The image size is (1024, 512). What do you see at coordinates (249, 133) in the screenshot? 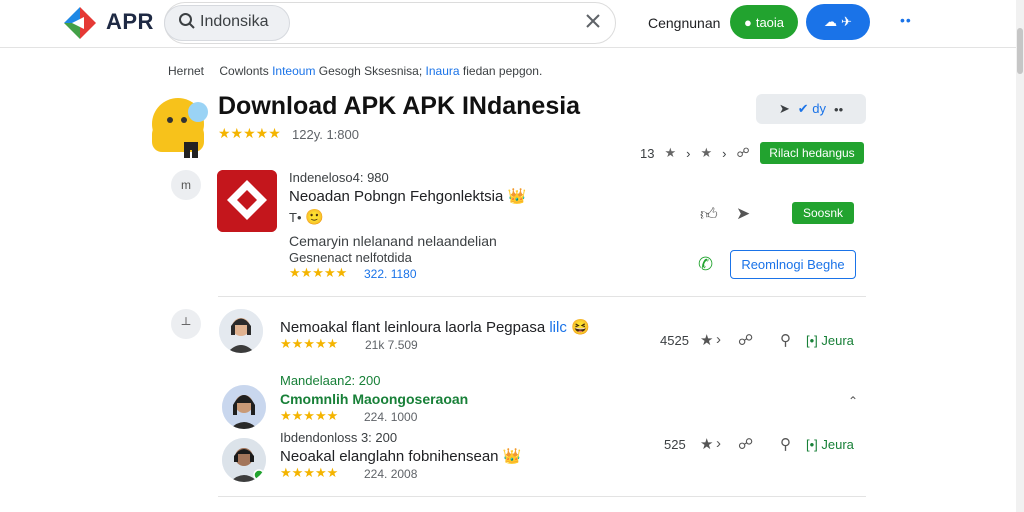
I see `rating-stars: ★★★★★` at bounding box center [249, 133].